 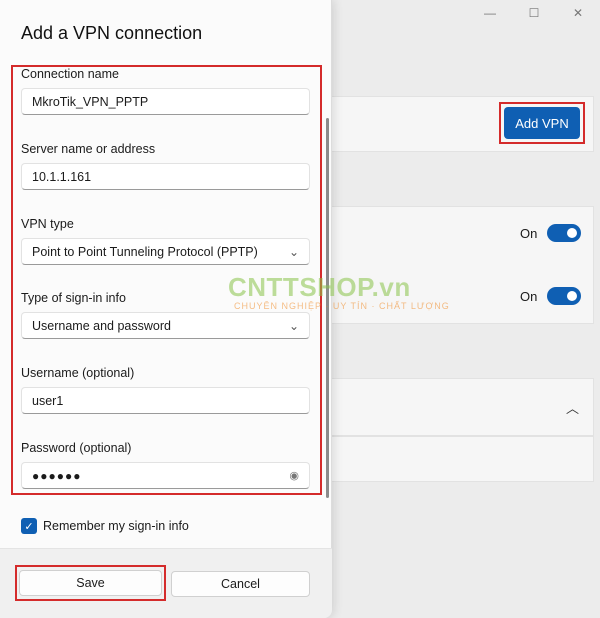 What do you see at coordinates (294, 475) in the screenshot?
I see `eye-icon: ◉` at bounding box center [294, 475].